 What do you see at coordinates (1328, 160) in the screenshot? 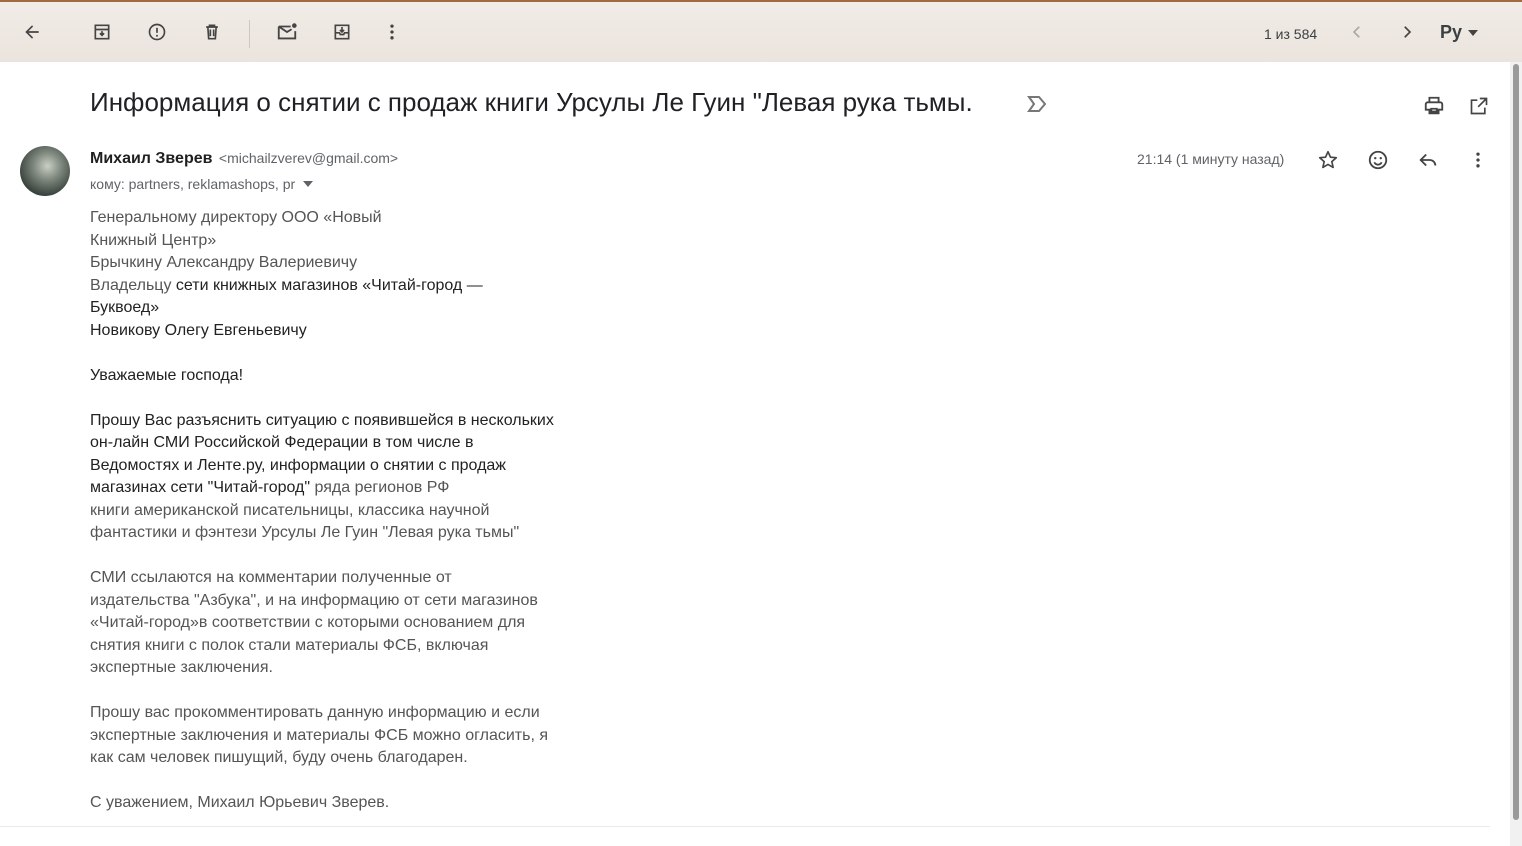
I see `star-icon` at bounding box center [1328, 160].